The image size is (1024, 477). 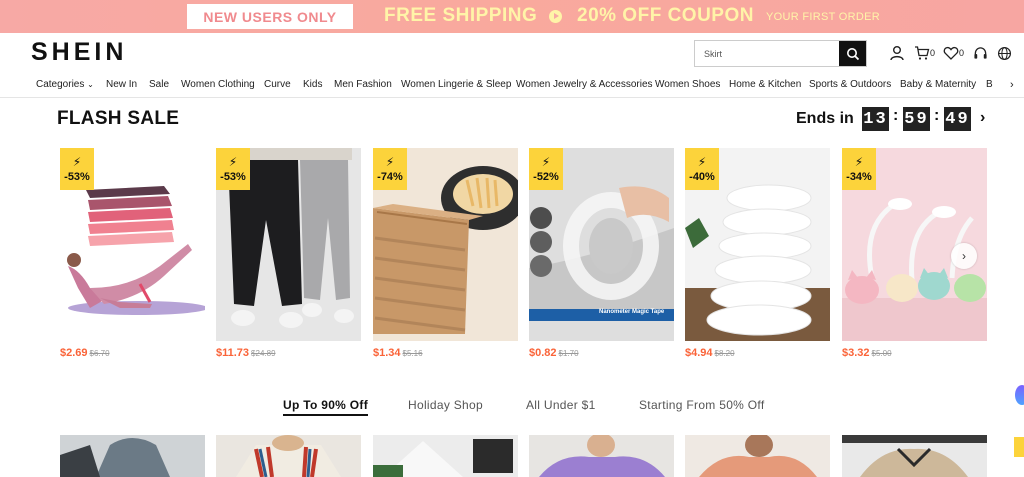 What do you see at coordinates (1019, 447) in the screenshot?
I see `floating-promo-icon` at bounding box center [1019, 447].